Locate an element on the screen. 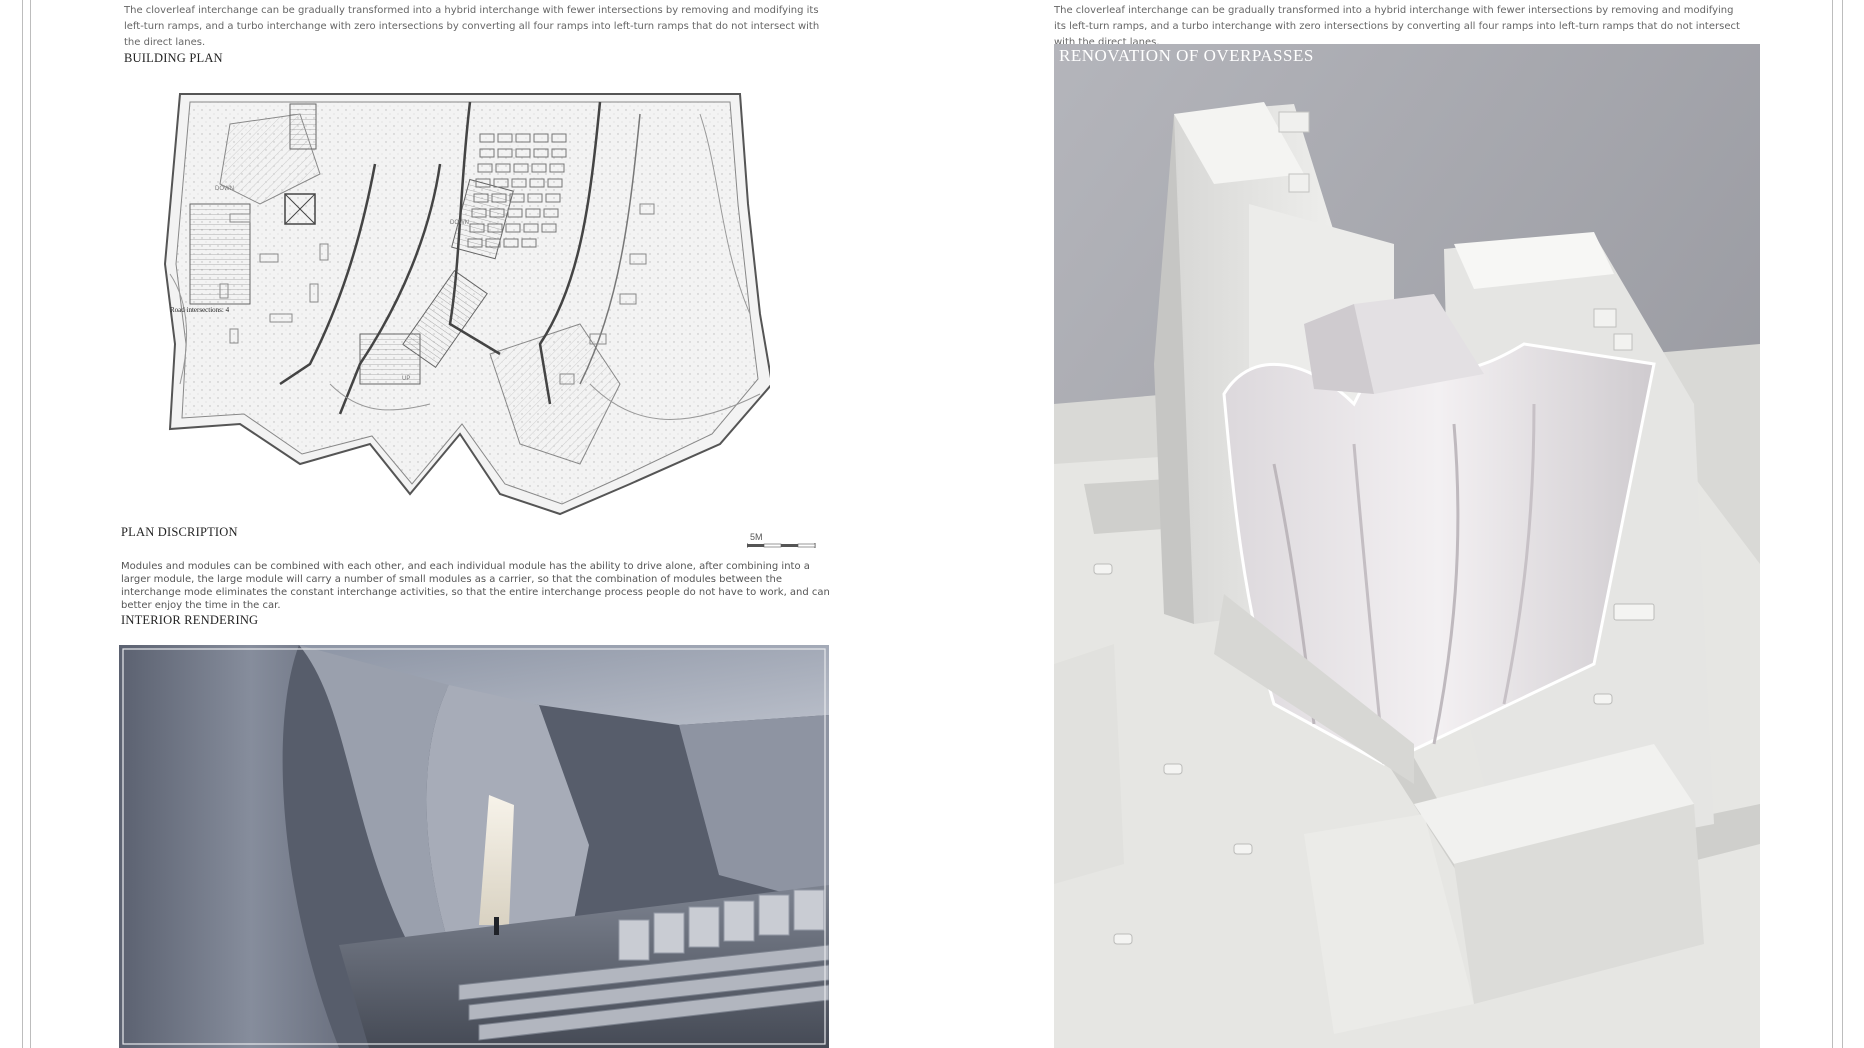  photo-title: RENOVATION OF OVERPASSES is located at coordinates (1186, 55).